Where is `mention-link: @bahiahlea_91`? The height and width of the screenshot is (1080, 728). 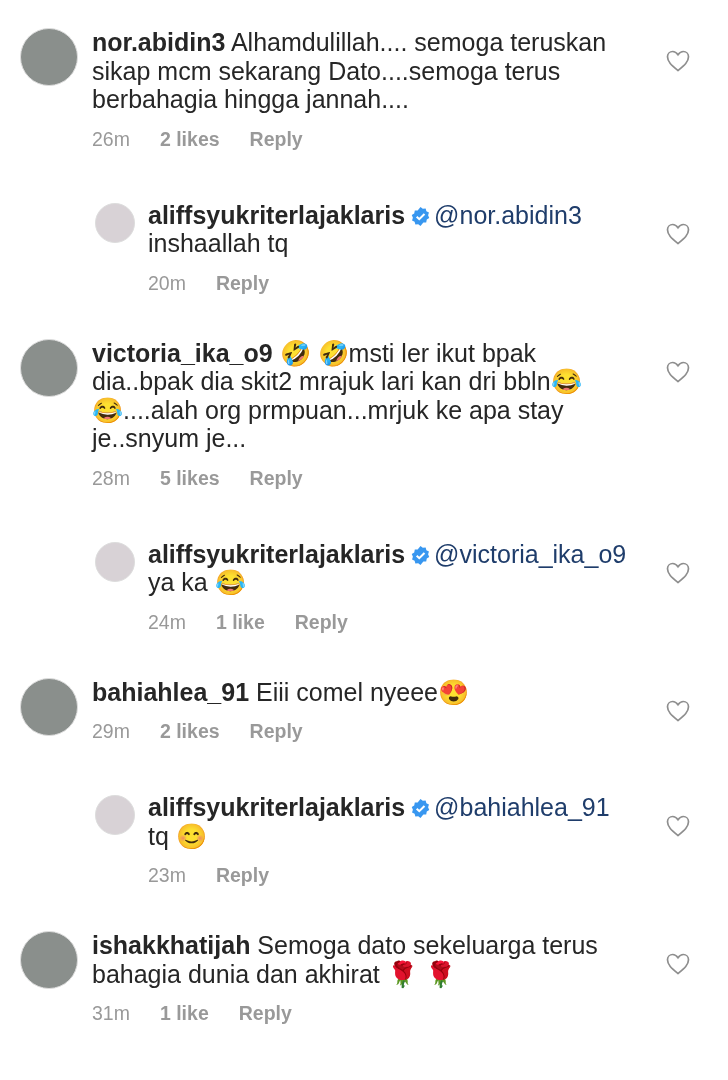
mention-link: @bahiahlea_91 is located at coordinates (522, 807).